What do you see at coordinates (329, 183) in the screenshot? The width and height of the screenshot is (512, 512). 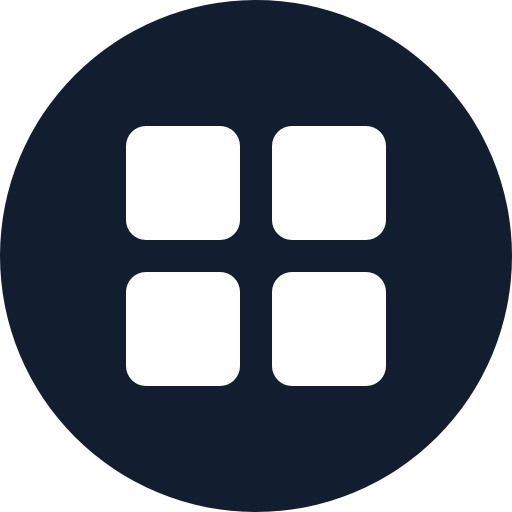 I see `grid-tile-top-right` at bounding box center [329, 183].